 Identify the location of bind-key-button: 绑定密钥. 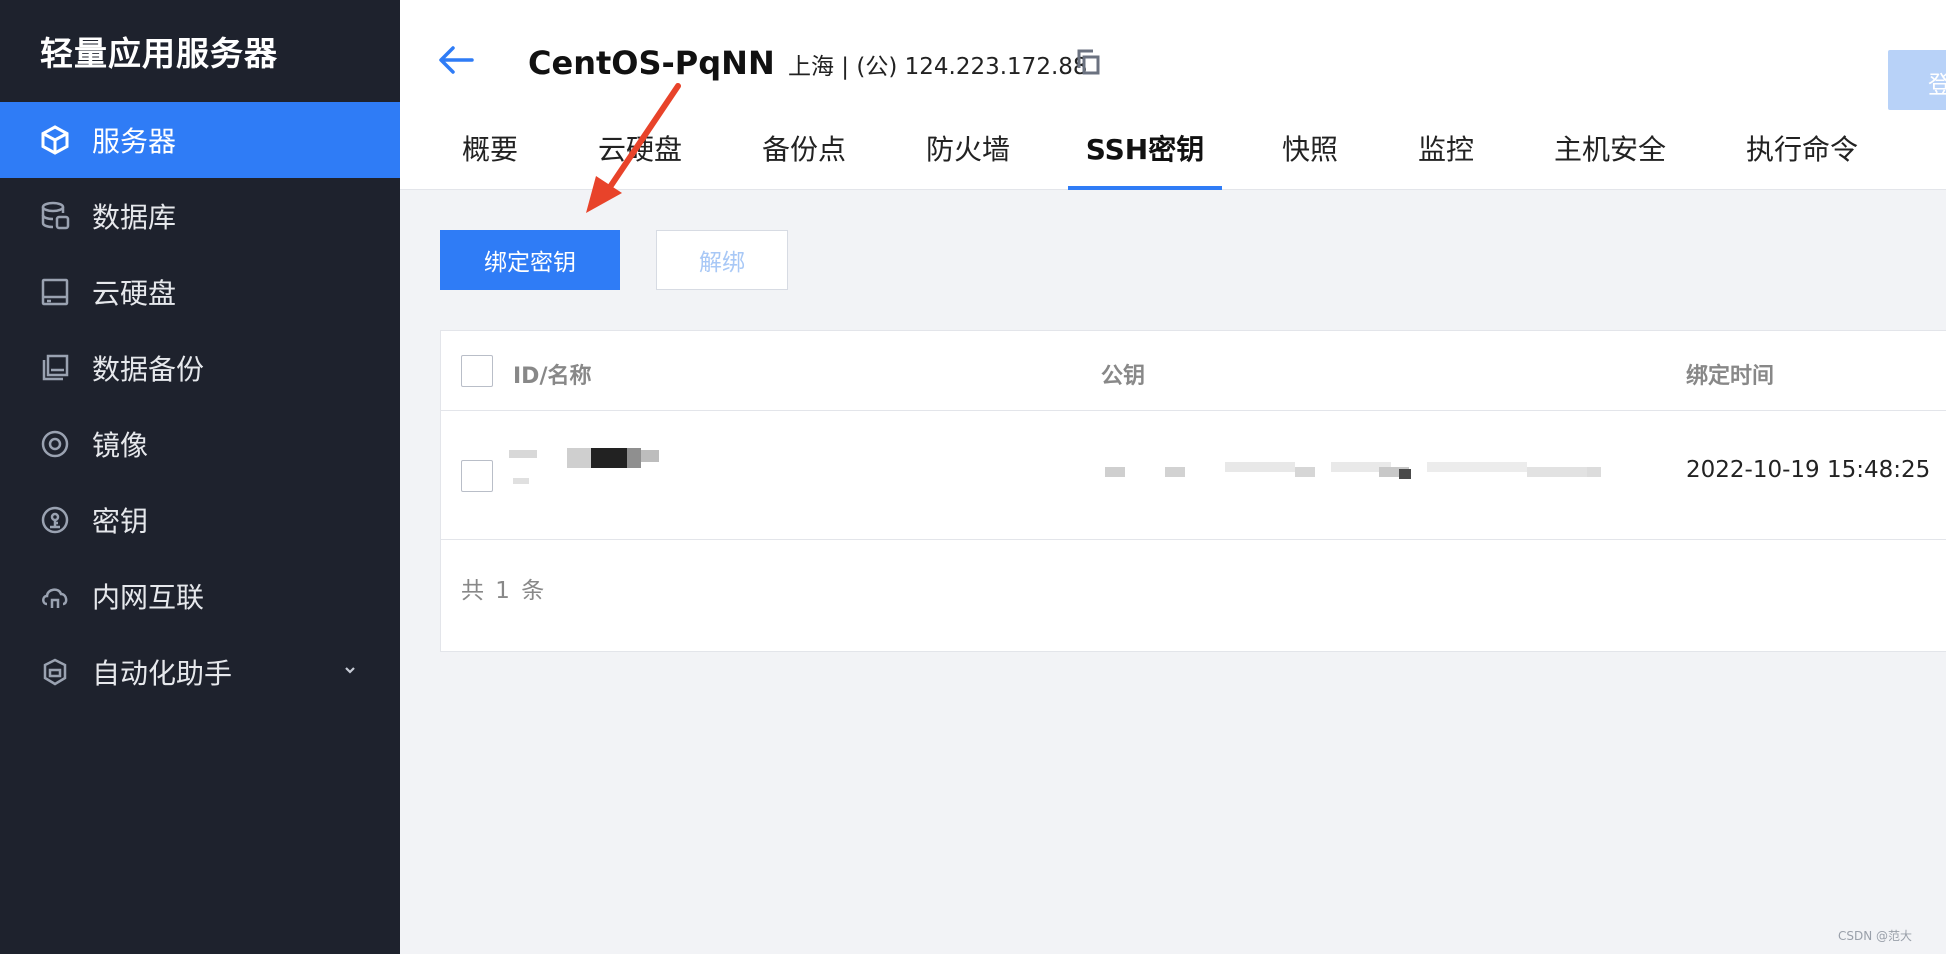
(530, 260).